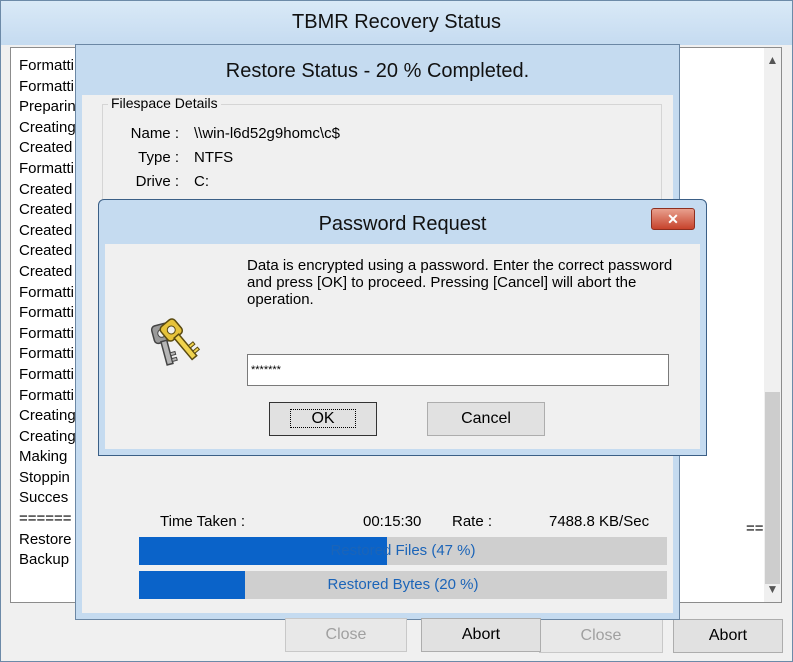 This screenshot has height=662, width=793. I want to click on cancel-button: Cancel, so click(486, 419).